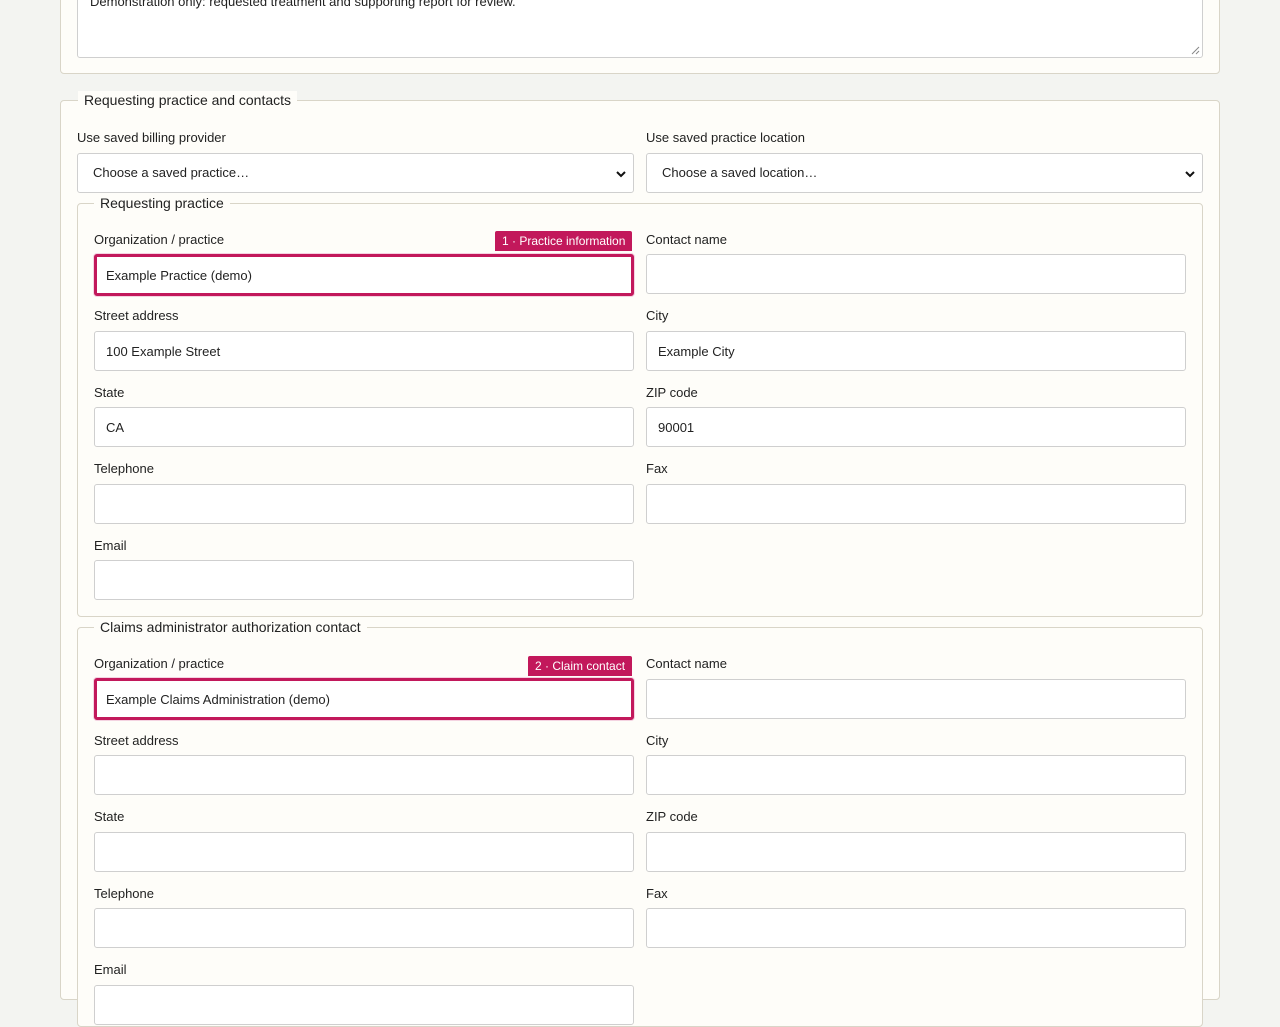  What do you see at coordinates (686, 663) in the screenshot?
I see `cc-contact-label: Contact name` at bounding box center [686, 663].